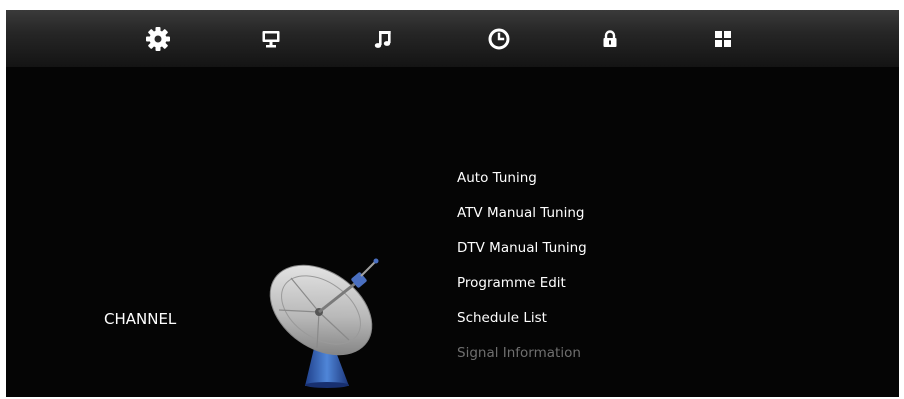  I want to click on category-tab-bar, so click(452, 38).